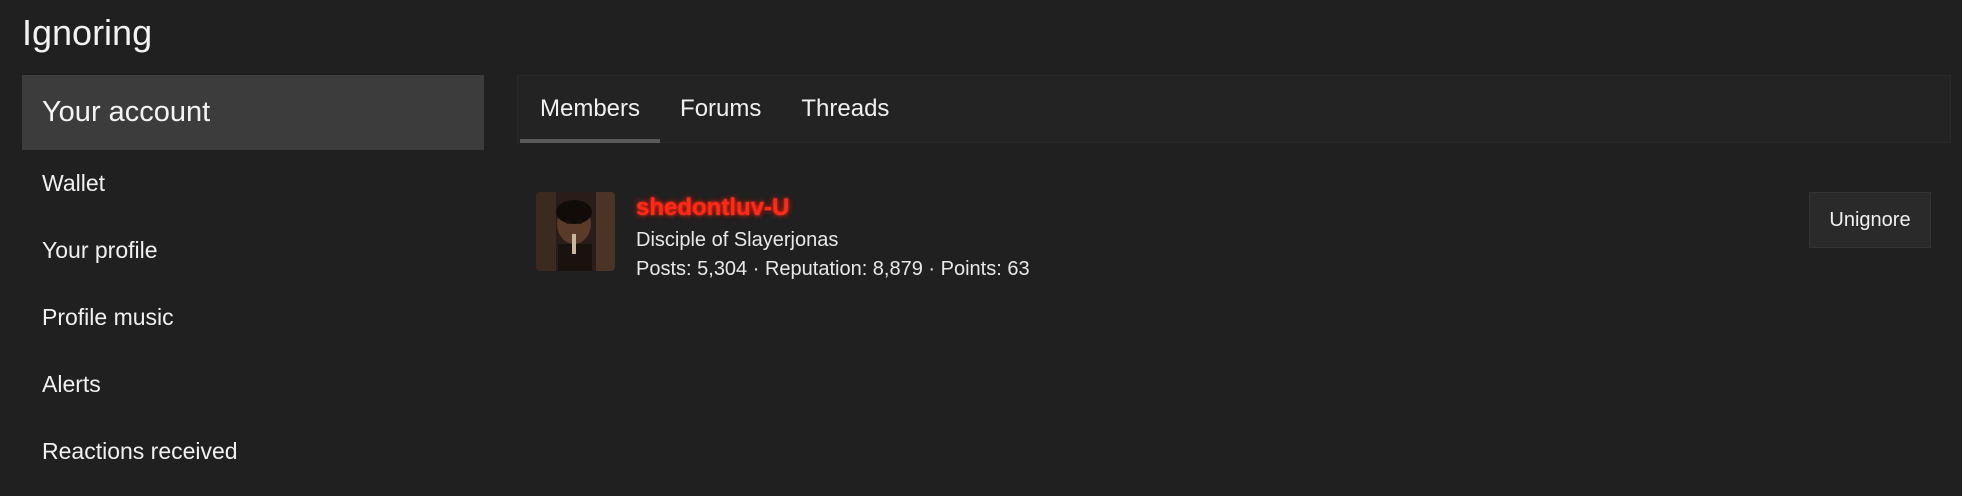 This screenshot has width=1962, height=496. Describe the element at coordinates (253, 183) in the screenshot. I see `sidebar-item-wallet: Wallet` at that location.